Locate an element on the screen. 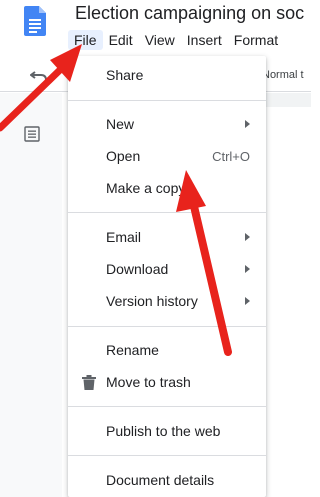  paragraph-style-select: Normal t is located at coordinates (283, 75).